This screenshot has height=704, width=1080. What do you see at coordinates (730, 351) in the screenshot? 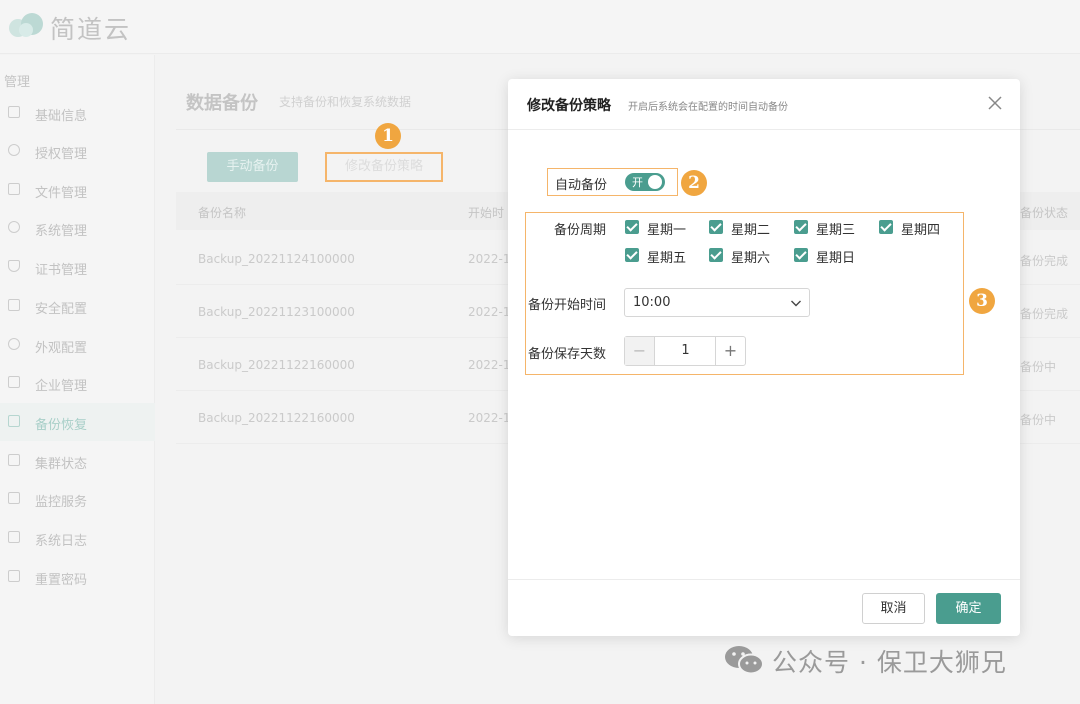
I see `increment-button: +` at bounding box center [730, 351].